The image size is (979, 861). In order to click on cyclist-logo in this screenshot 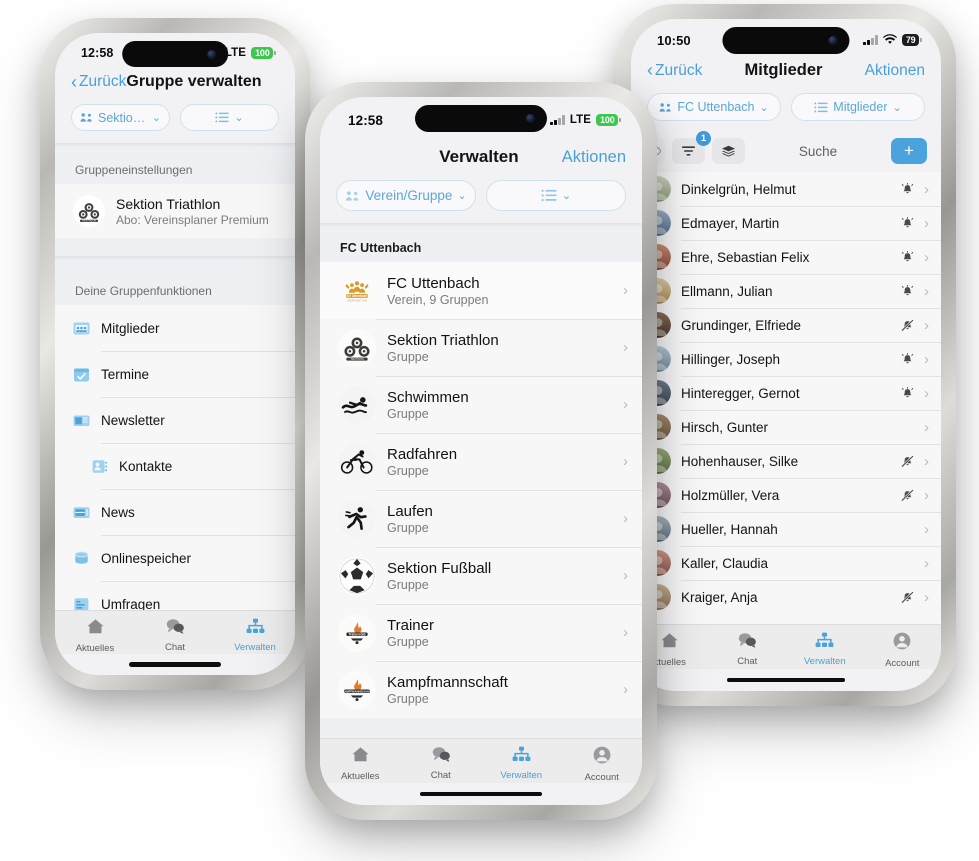, I will do `click(357, 461)`.